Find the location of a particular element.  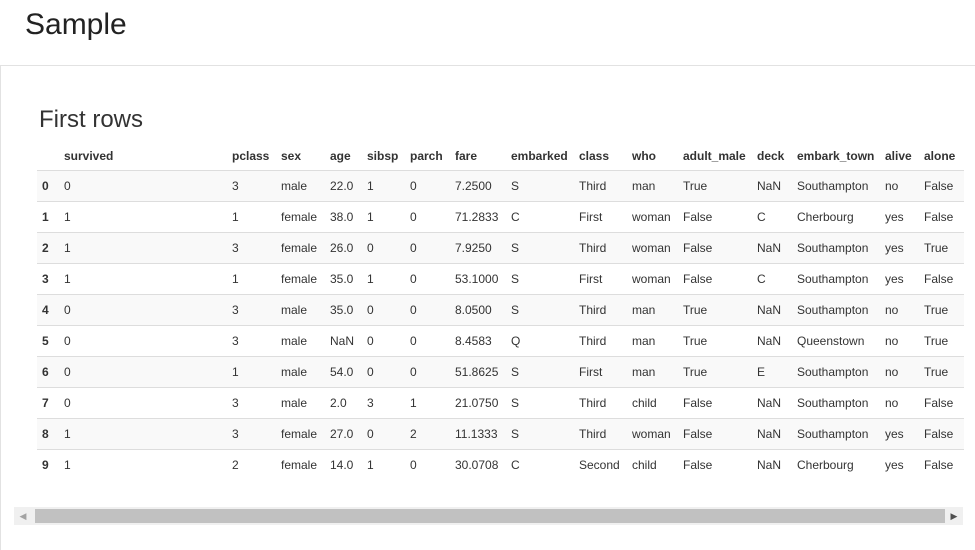

table-cell: Q is located at coordinates (540, 341).